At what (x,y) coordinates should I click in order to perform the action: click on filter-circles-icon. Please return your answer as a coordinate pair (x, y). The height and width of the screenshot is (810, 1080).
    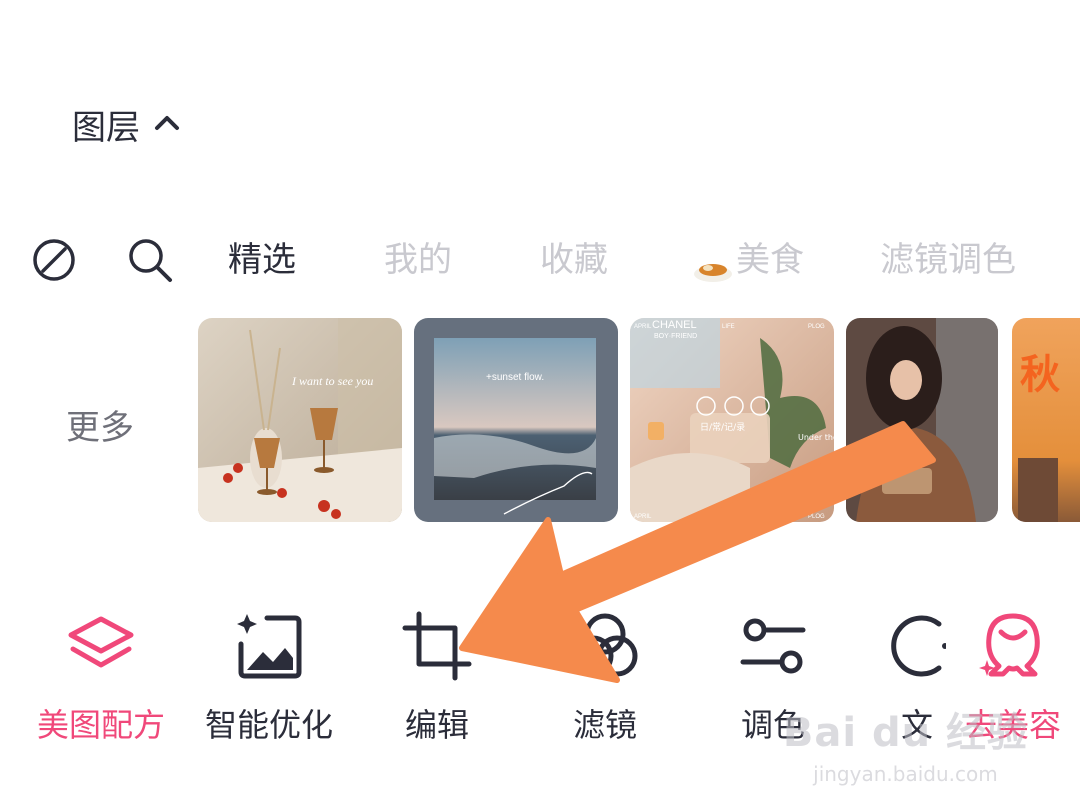
    Looking at the image, I should click on (605, 646).